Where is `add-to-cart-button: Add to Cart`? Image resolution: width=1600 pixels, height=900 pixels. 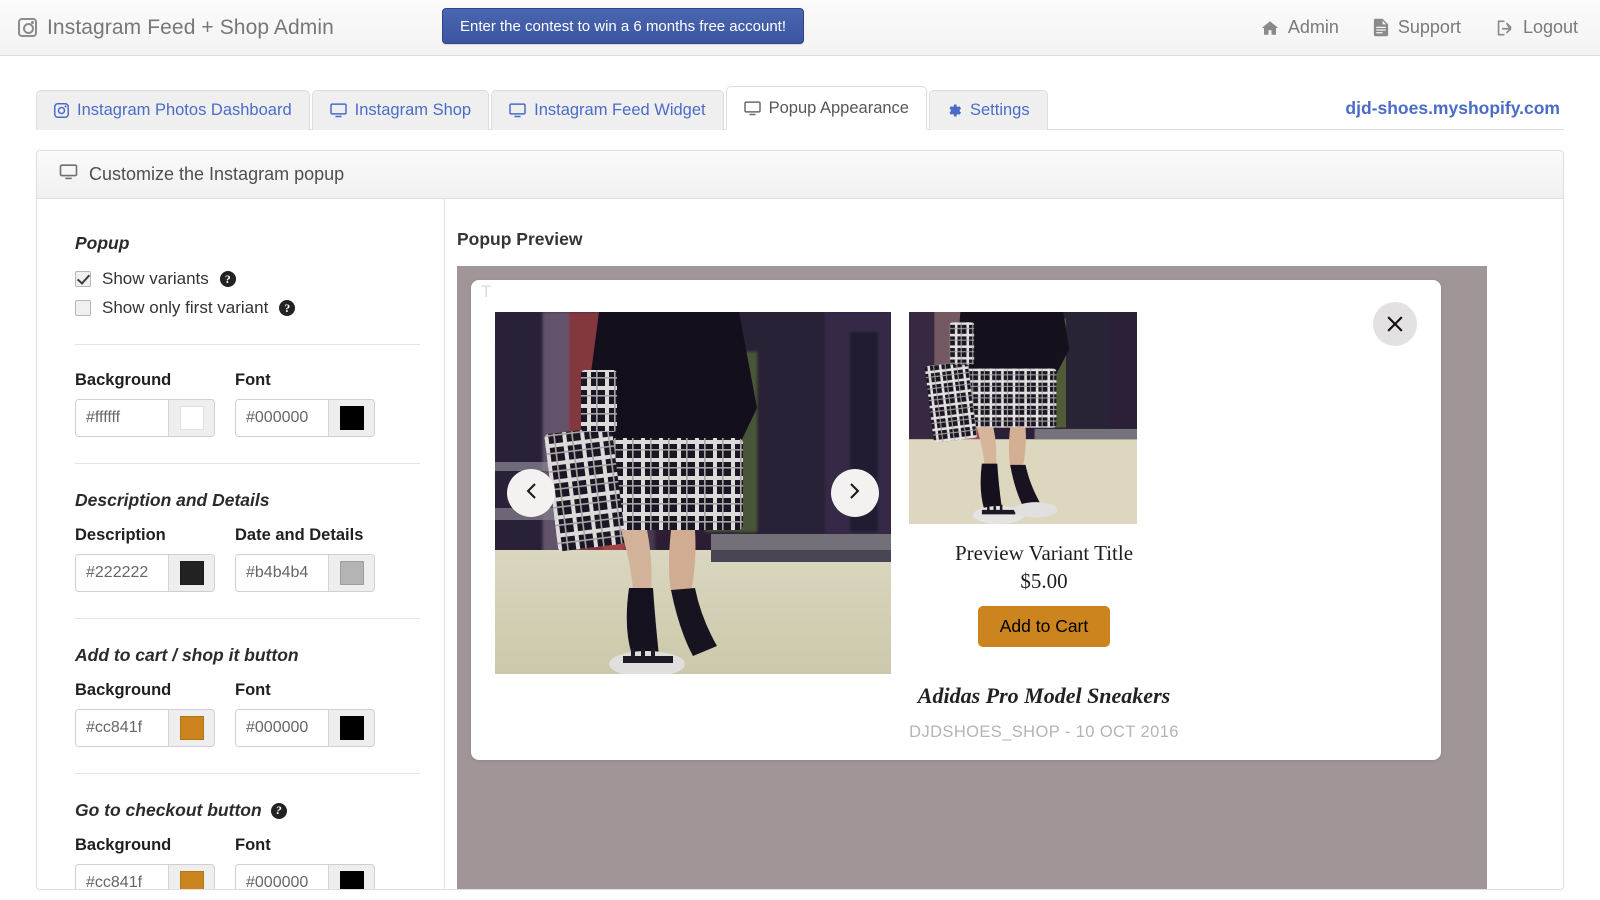 add-to-cart-button: Add to Cart is located at coordinates (1044, 626).